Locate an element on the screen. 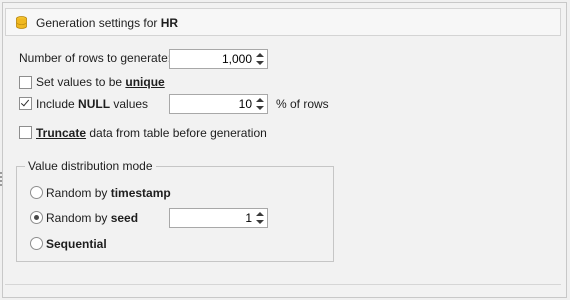  include-null-checkbox is located at coordinates (25, 103).